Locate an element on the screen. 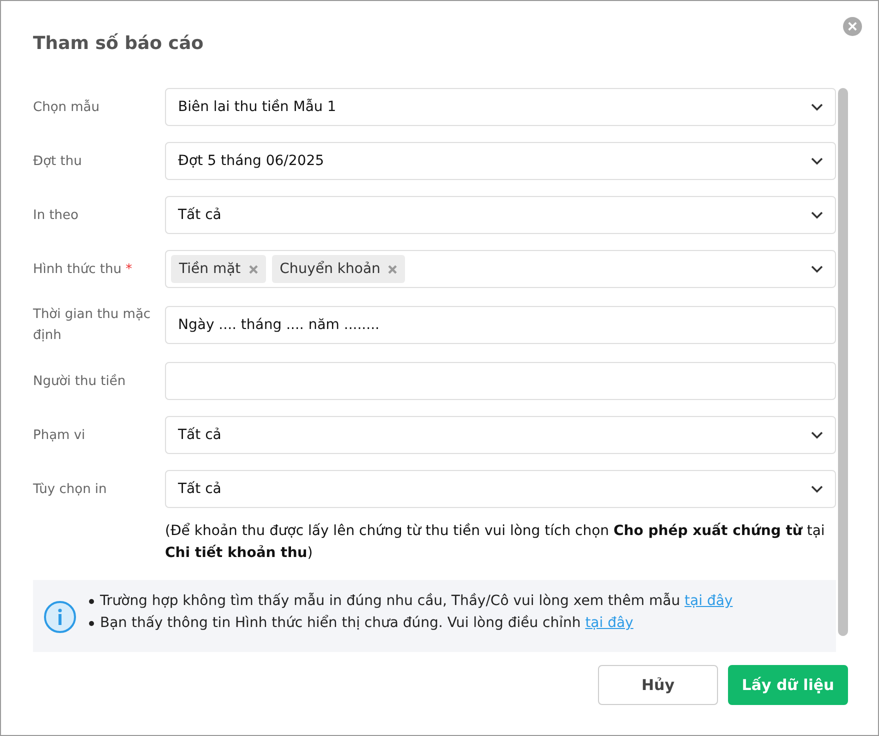 The image size is (879, 736). note-text: (Để khoản thu được lấy lên chứng từ thu tiền vui lòng tích chọn Cho phép xuất chứng từ tại Chi tiết khoản thu) is located at coordinates (495, 542).